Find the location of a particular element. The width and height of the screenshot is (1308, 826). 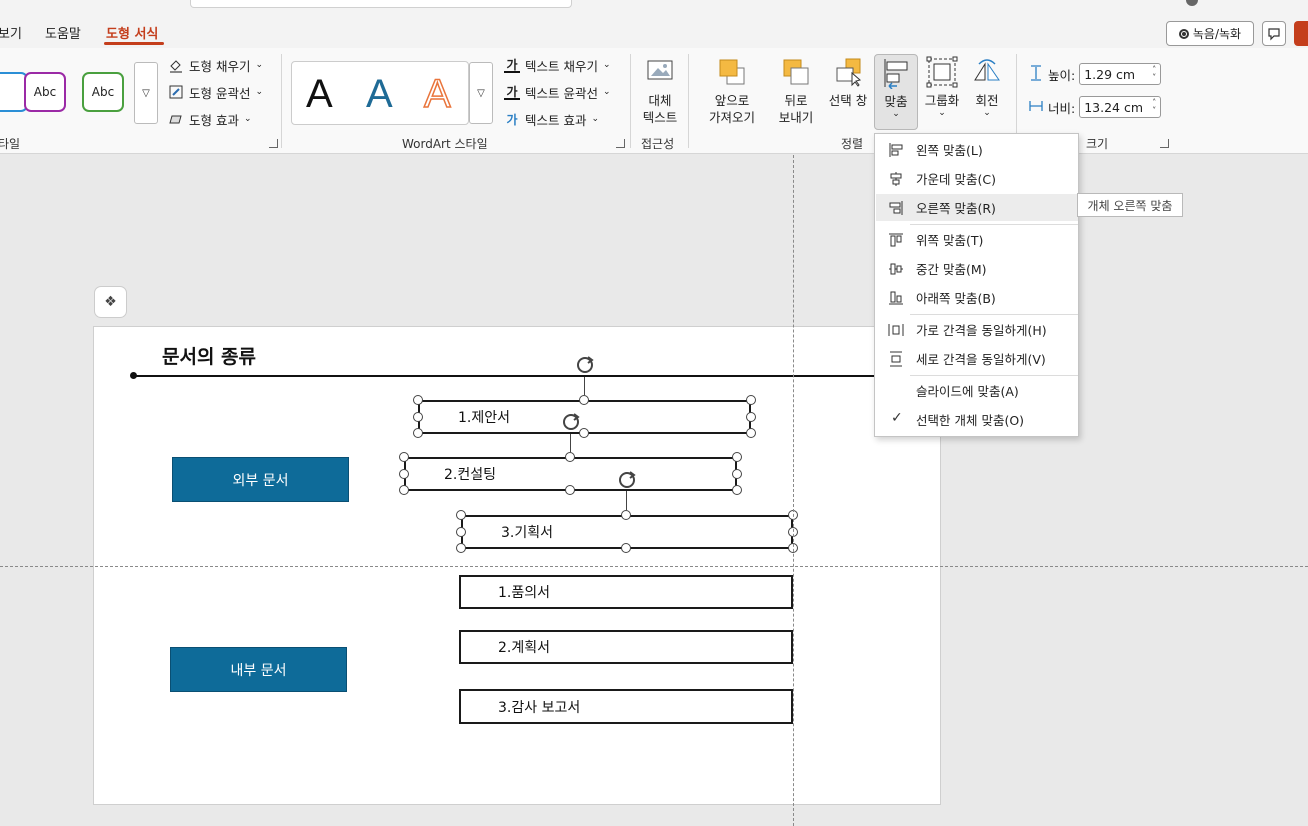

wordart-style-blue: A is located at coordinates (379, 94).